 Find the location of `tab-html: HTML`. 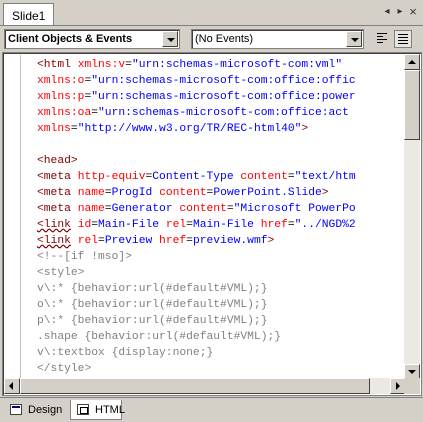

tab-html: HTML is located at coordinates (97, 410).